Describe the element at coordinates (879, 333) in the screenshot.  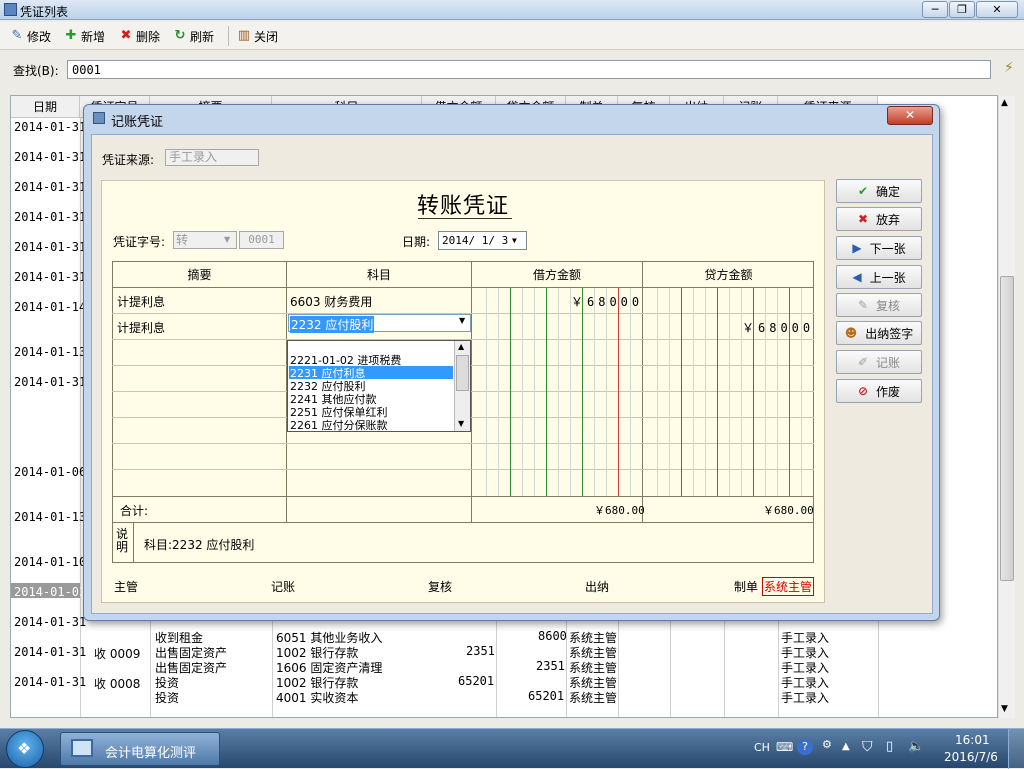
I see `cashier-sign-button: ☻ 出纳签字` at that location.